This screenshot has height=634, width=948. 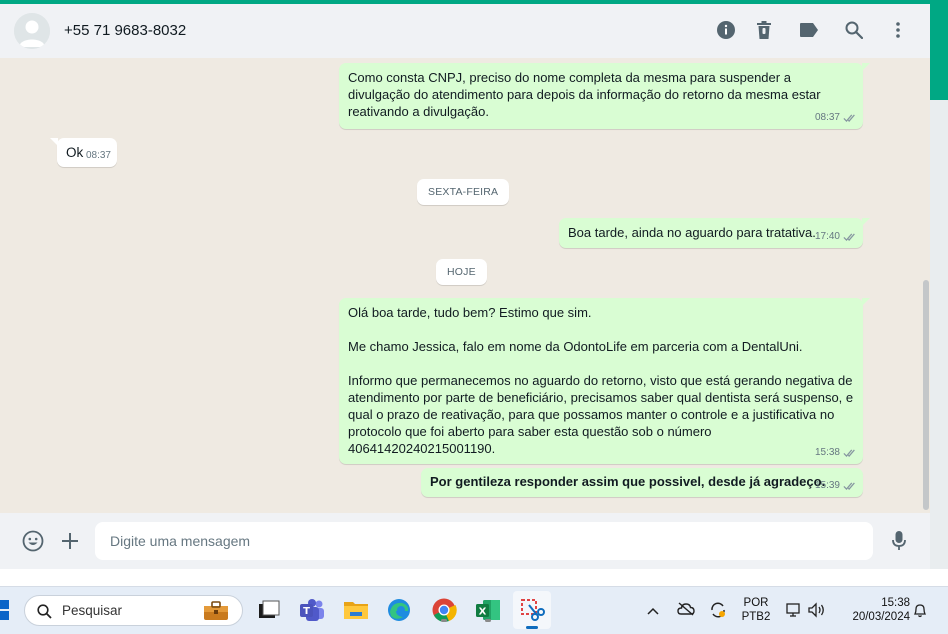 What do you see at coordinates (756, 603) in the screenshot?
I see `language-code: POR` at bounding box center [756, 603].